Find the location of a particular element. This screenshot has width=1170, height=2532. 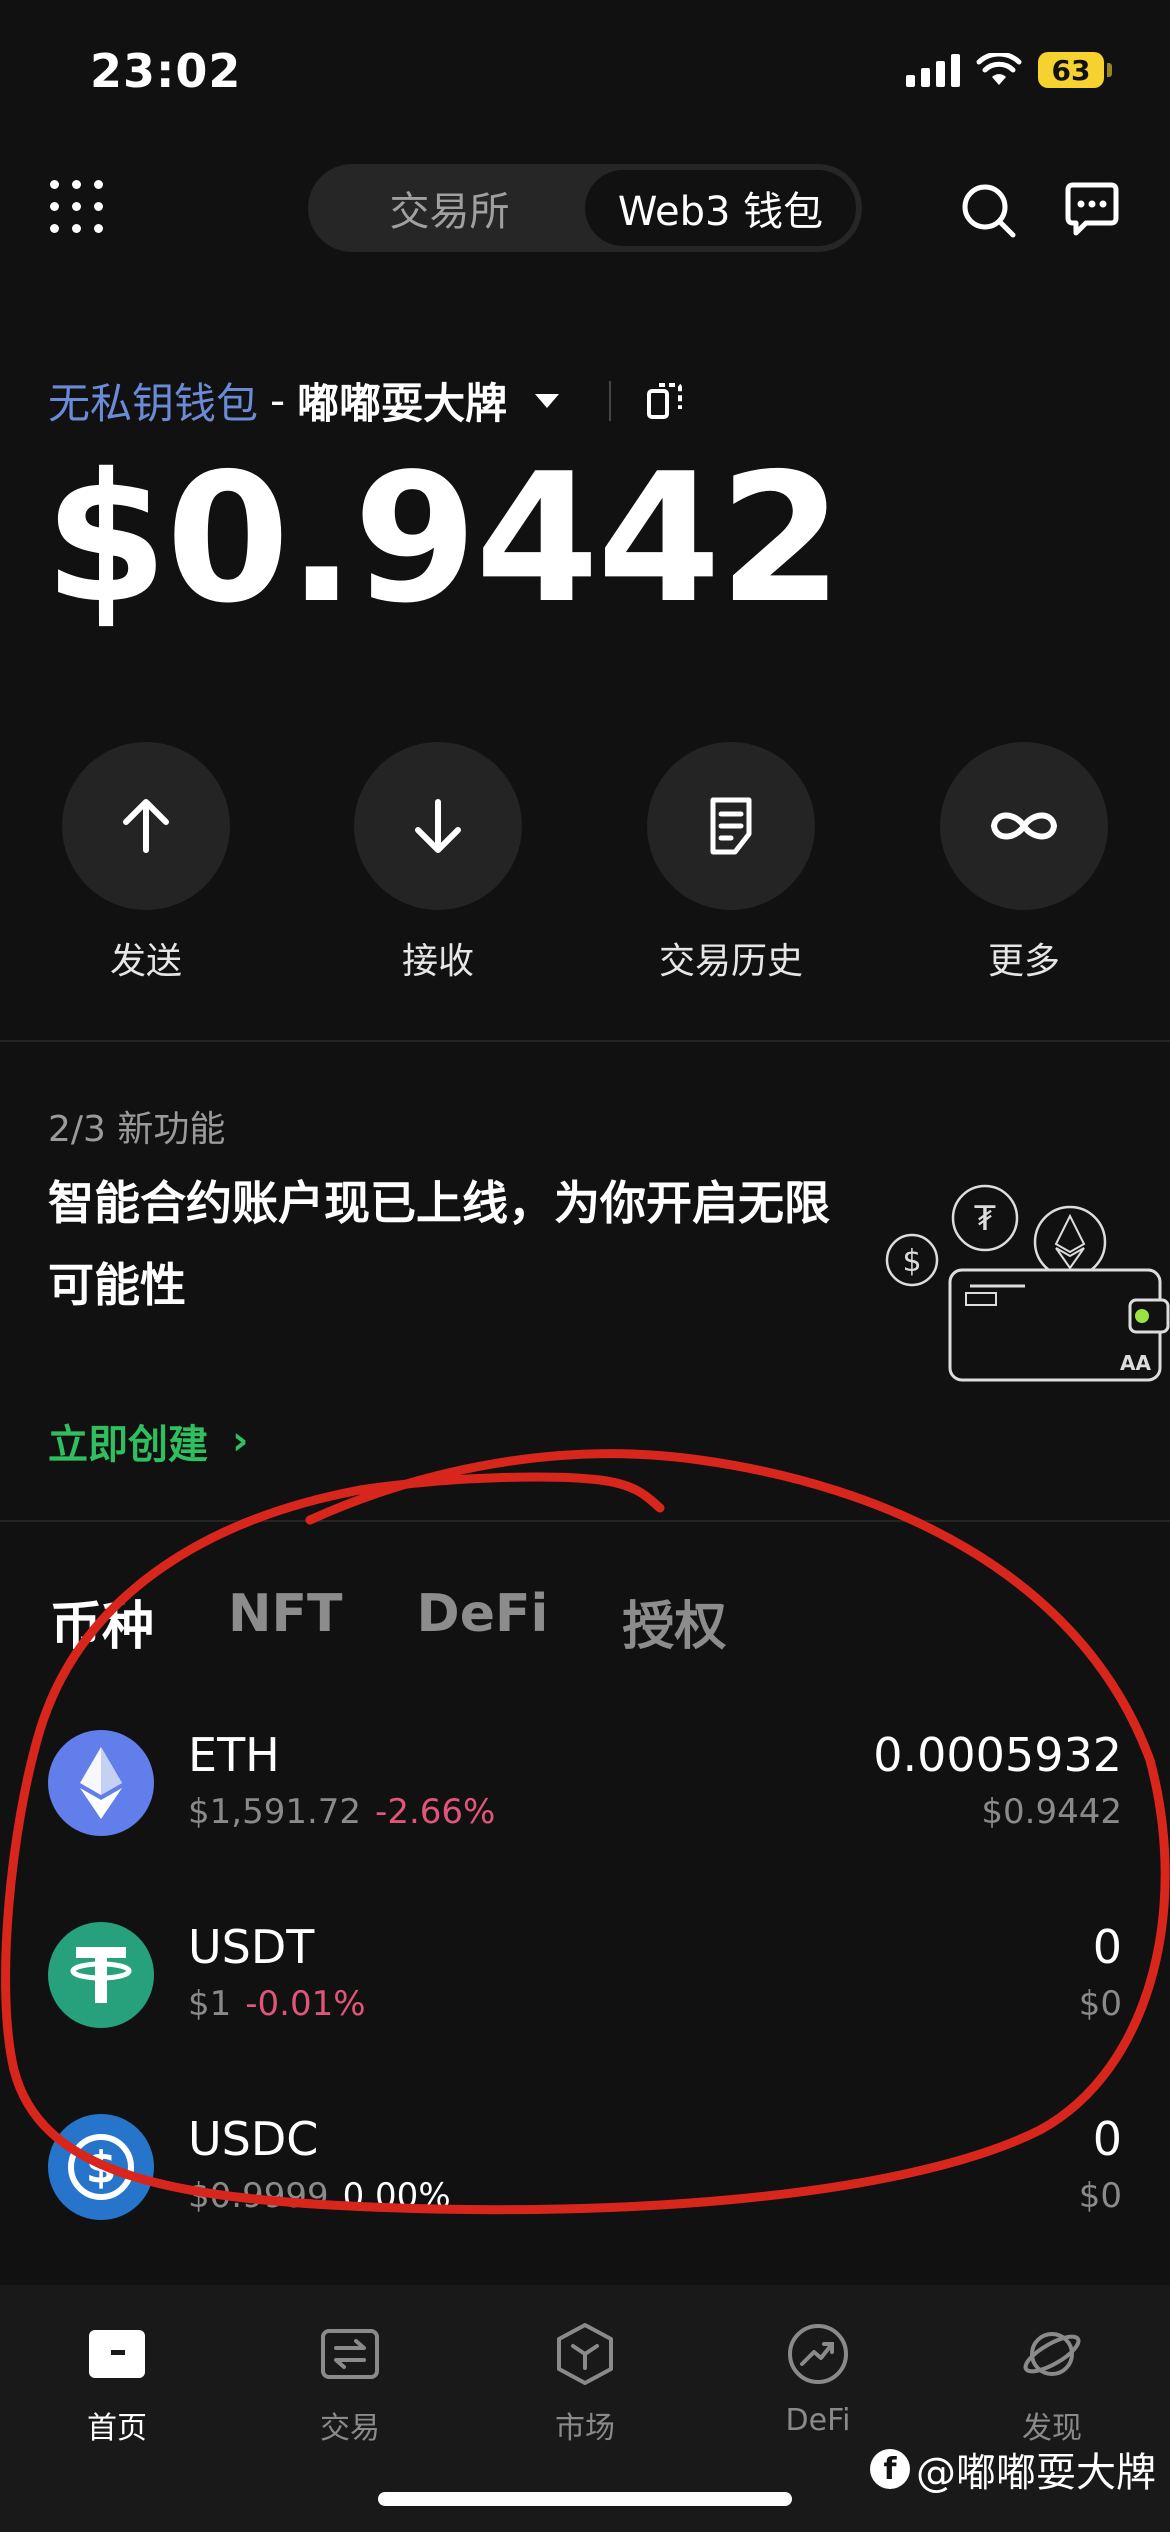

tab-nft: NFT is located at coordinates (285, 1621).